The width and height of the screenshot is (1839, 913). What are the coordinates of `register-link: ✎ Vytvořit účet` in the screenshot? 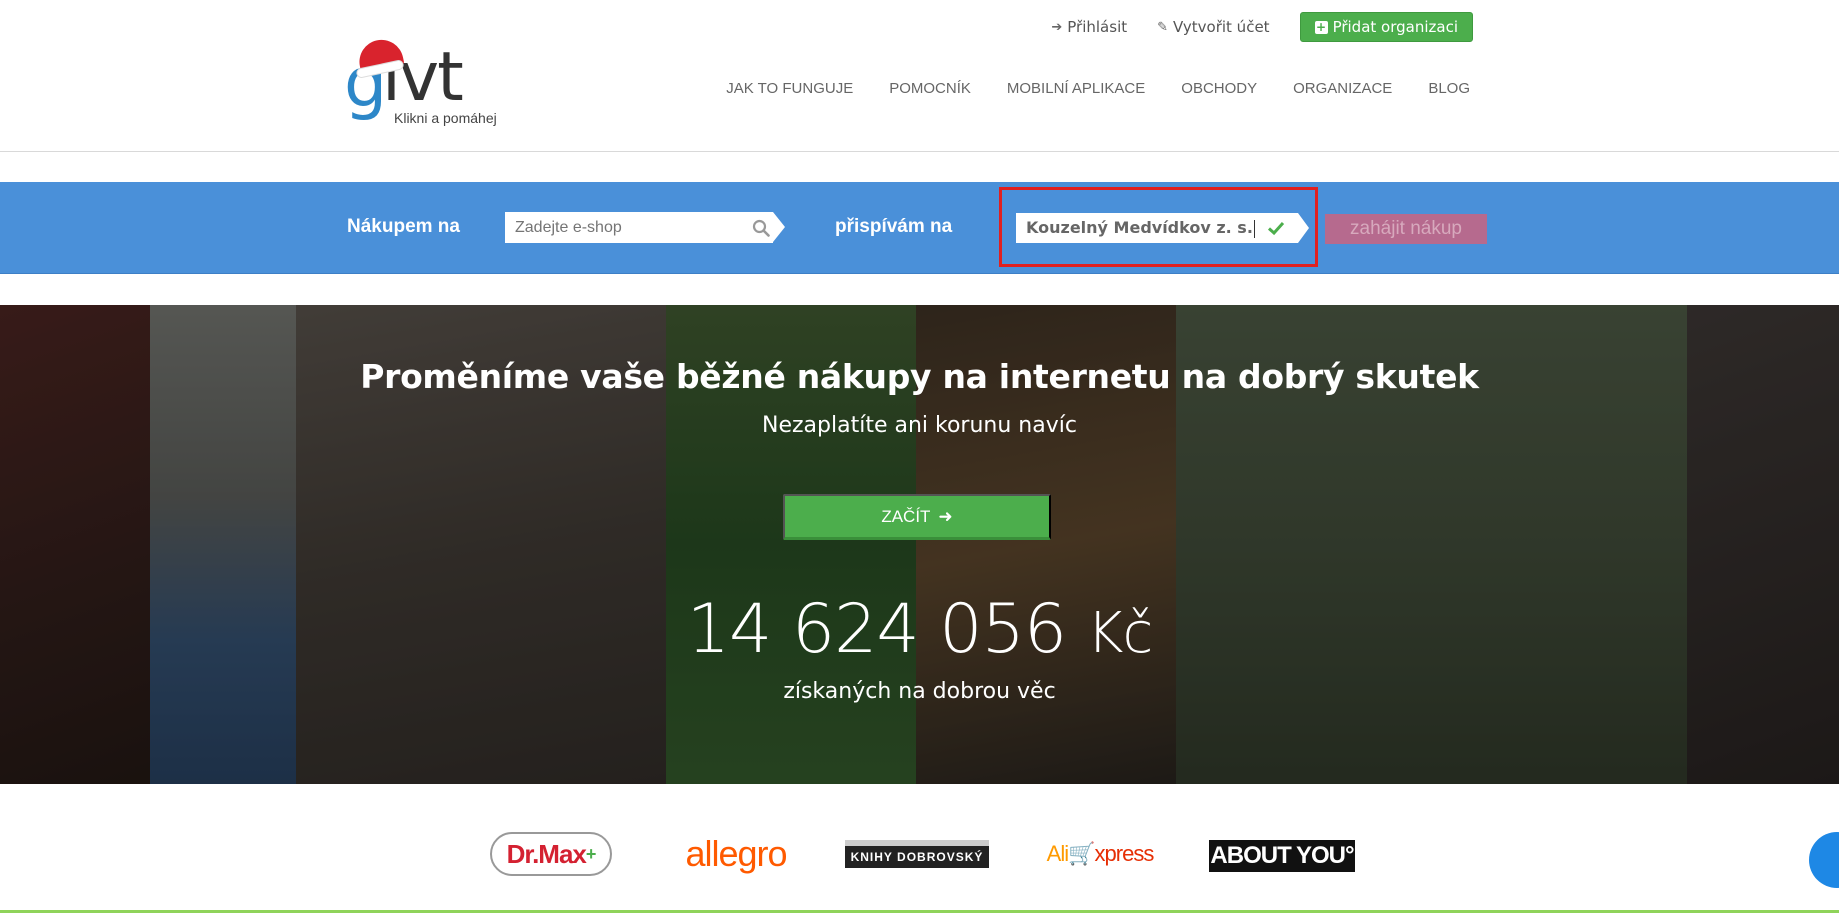 It's located at (1213, 27).